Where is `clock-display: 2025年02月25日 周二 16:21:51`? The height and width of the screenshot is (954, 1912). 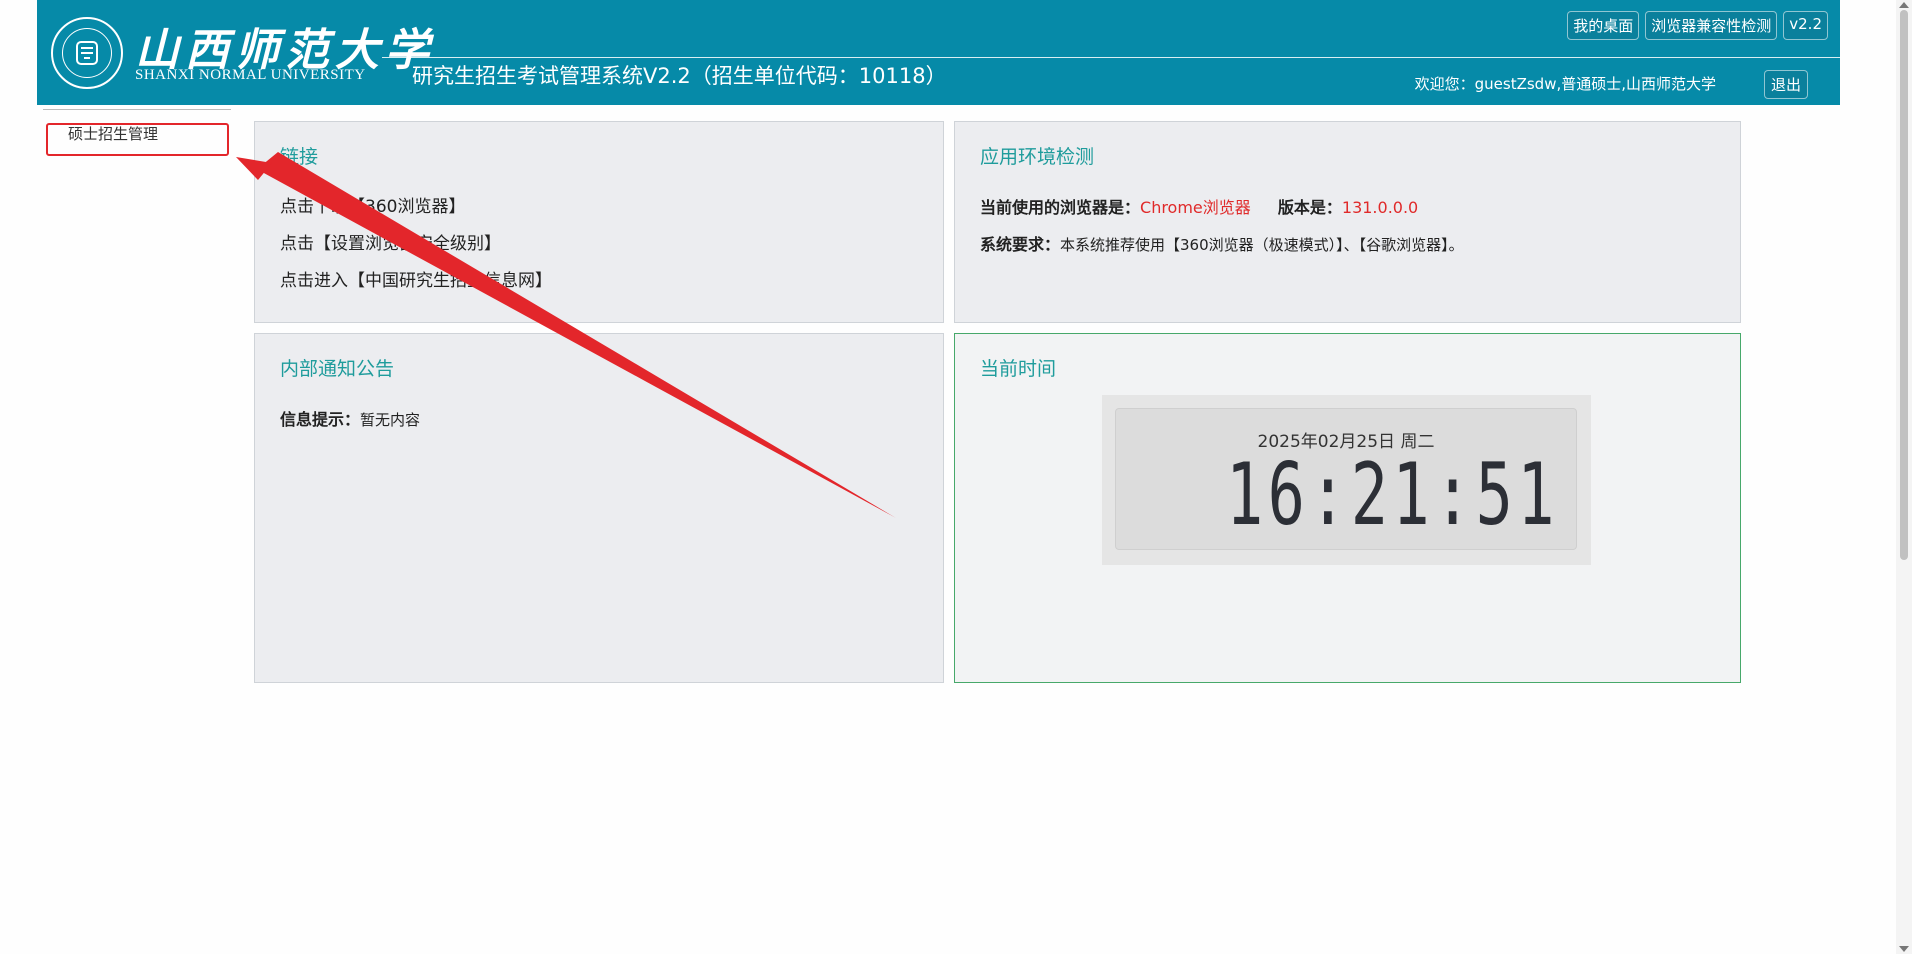 clock-display: 2025年02月25日 周二 16:21:51 is located at coordinates (1346, 479).